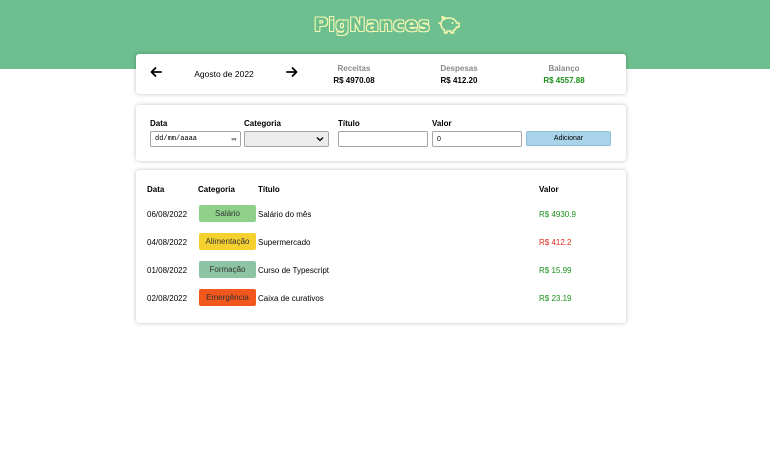 Image resolution: width=770 pixels, height=470 pixels. What do you see at coordinates (555, 242) in the screenshot?
I see `row-value: R$ 412.2` at bounding box center [555, 242].